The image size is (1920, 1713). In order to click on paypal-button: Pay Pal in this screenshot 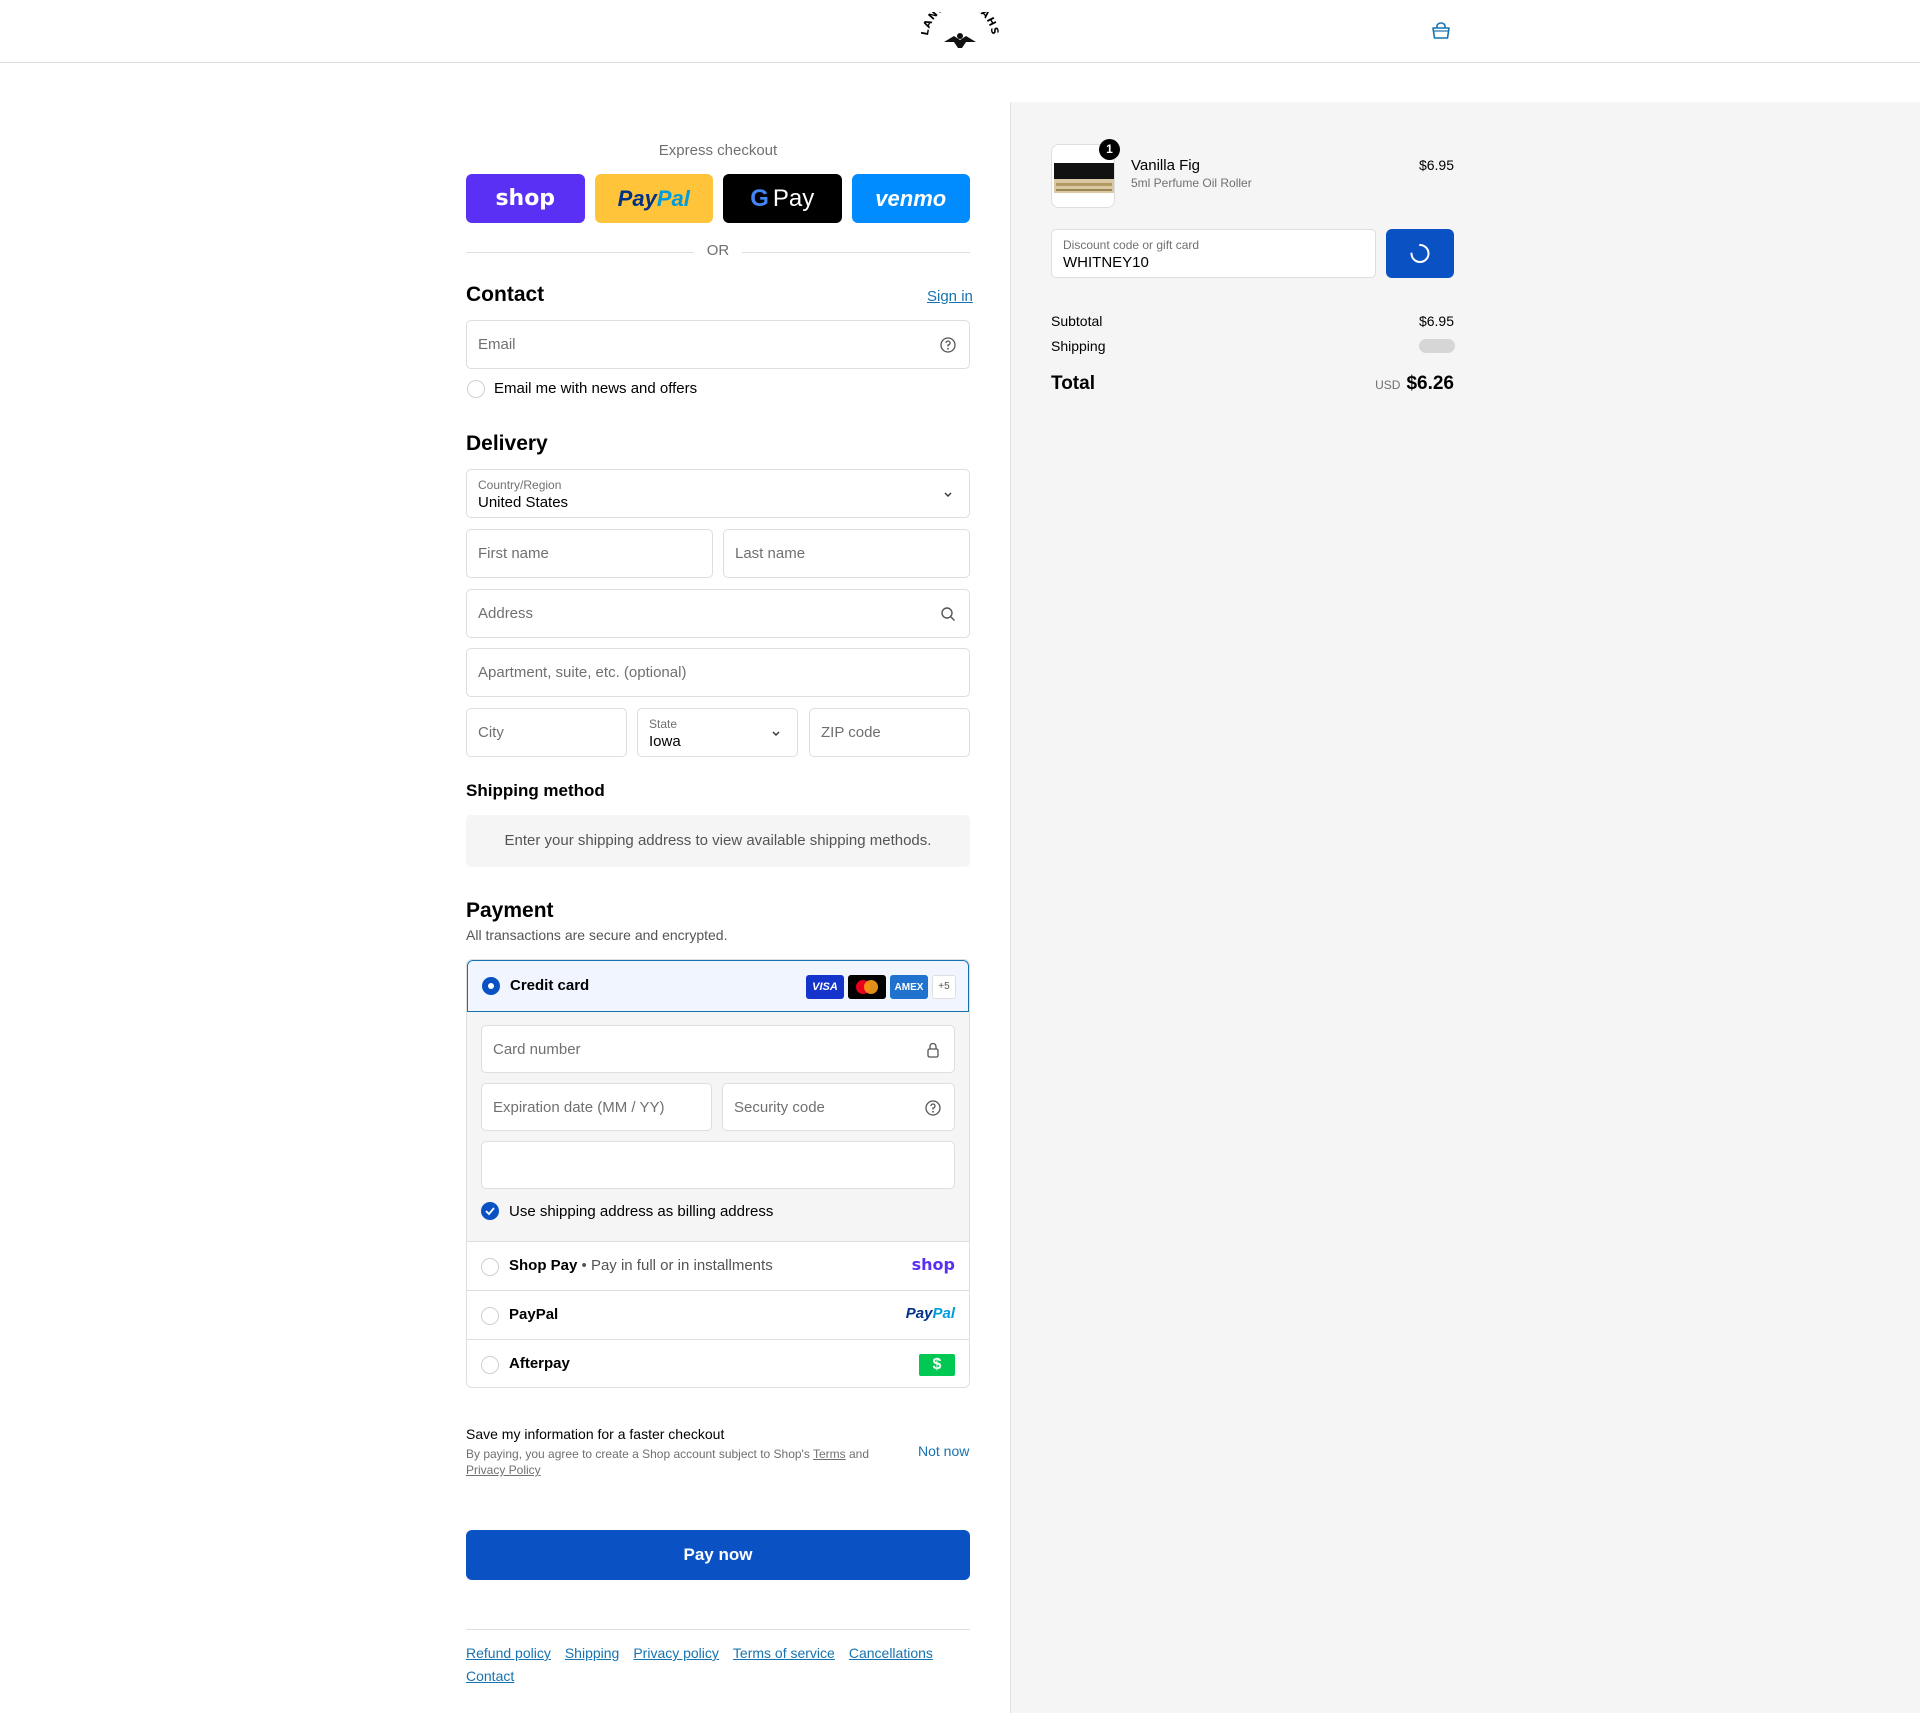, I will do `click(653, 198)`.